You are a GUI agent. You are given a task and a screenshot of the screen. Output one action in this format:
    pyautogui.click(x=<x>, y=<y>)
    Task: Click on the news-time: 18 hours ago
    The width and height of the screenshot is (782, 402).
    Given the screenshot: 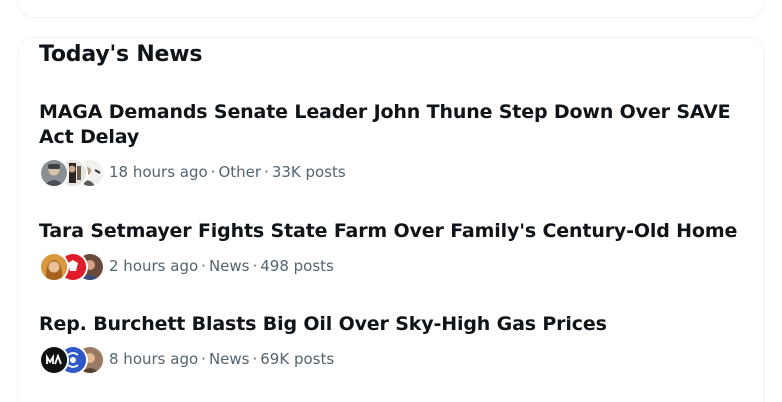 What is the action you would take?
    pyautogui.click(x=158, y=172)
    